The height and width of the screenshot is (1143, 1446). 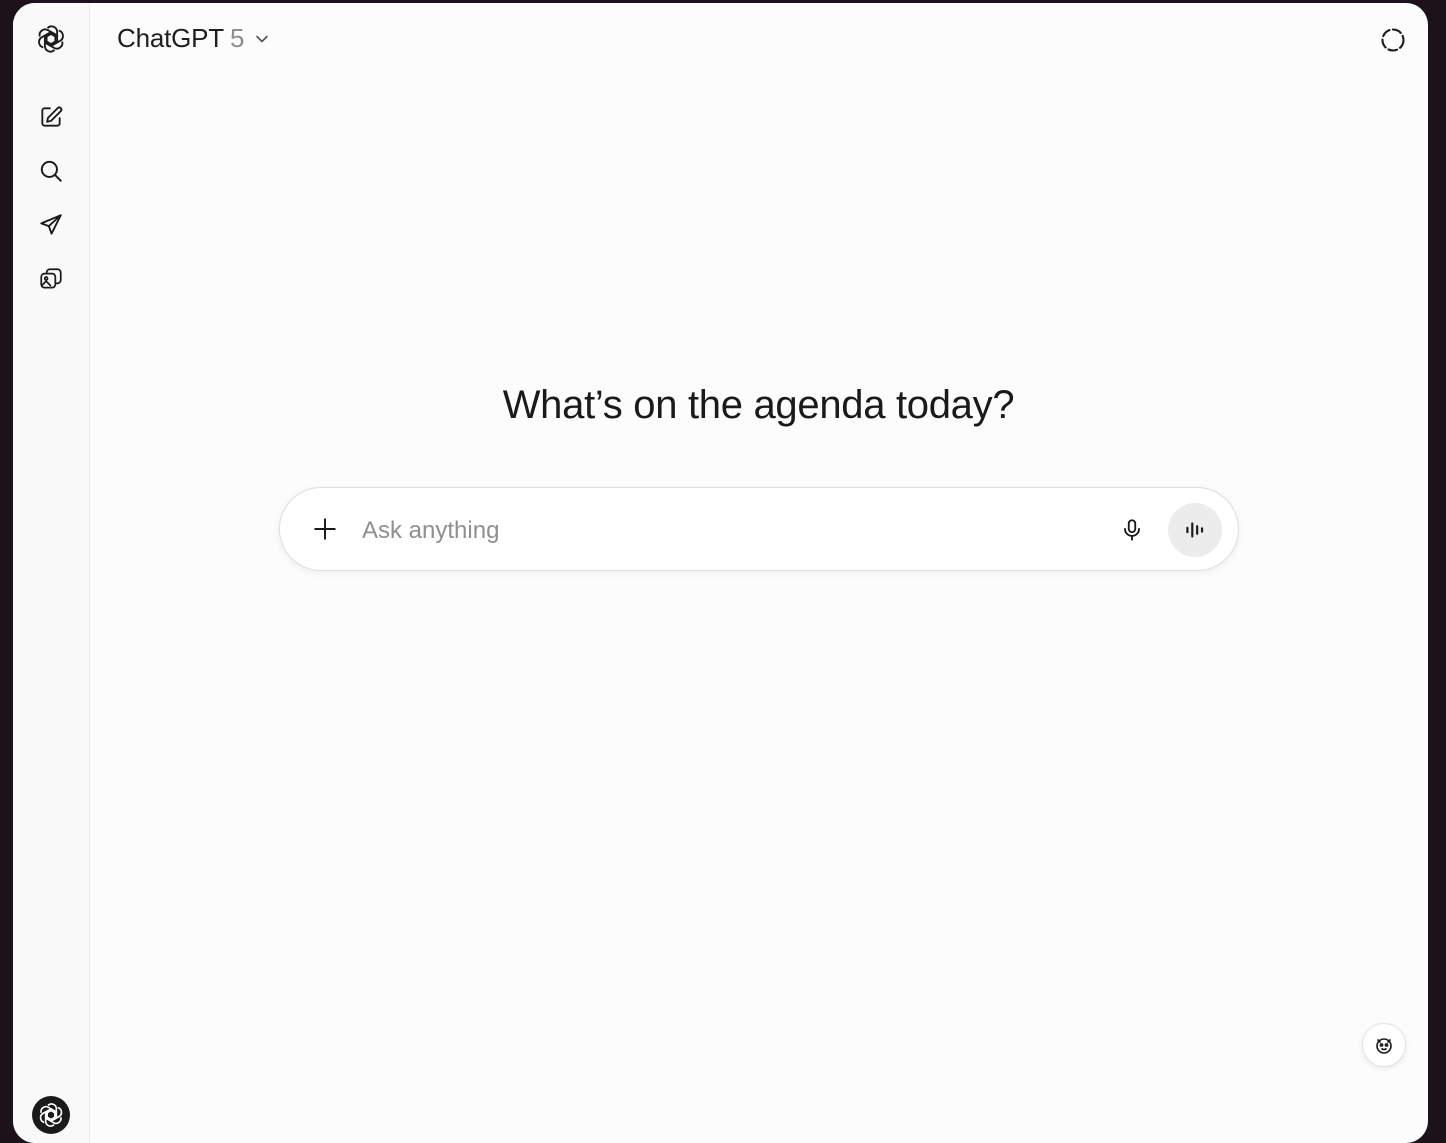 What do you see at coordinates (758, 405) in the screenshot?
I see `greeting-heading: What’s on the agenda today?` at bounding box center [758, 405].